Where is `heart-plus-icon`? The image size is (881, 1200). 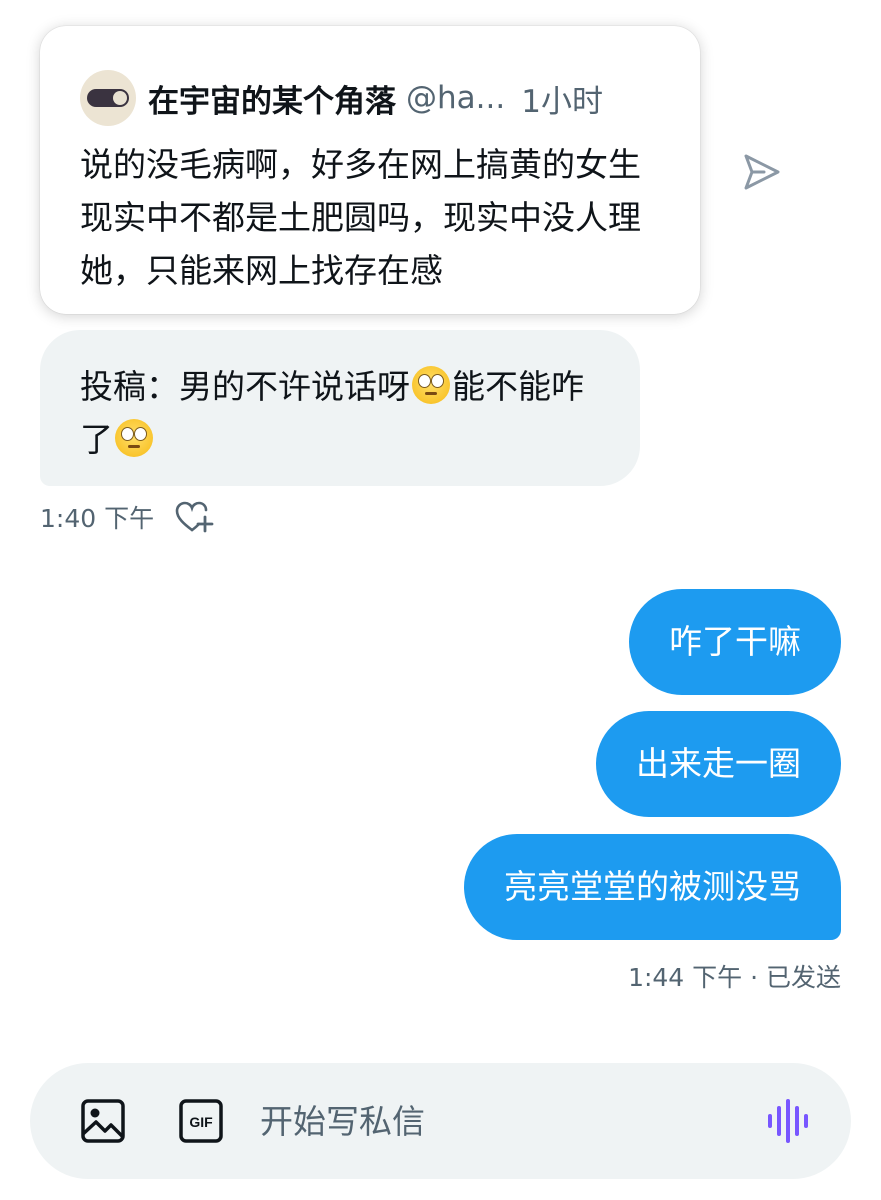 heart-plus-icon is located at coordinates (194, 517).